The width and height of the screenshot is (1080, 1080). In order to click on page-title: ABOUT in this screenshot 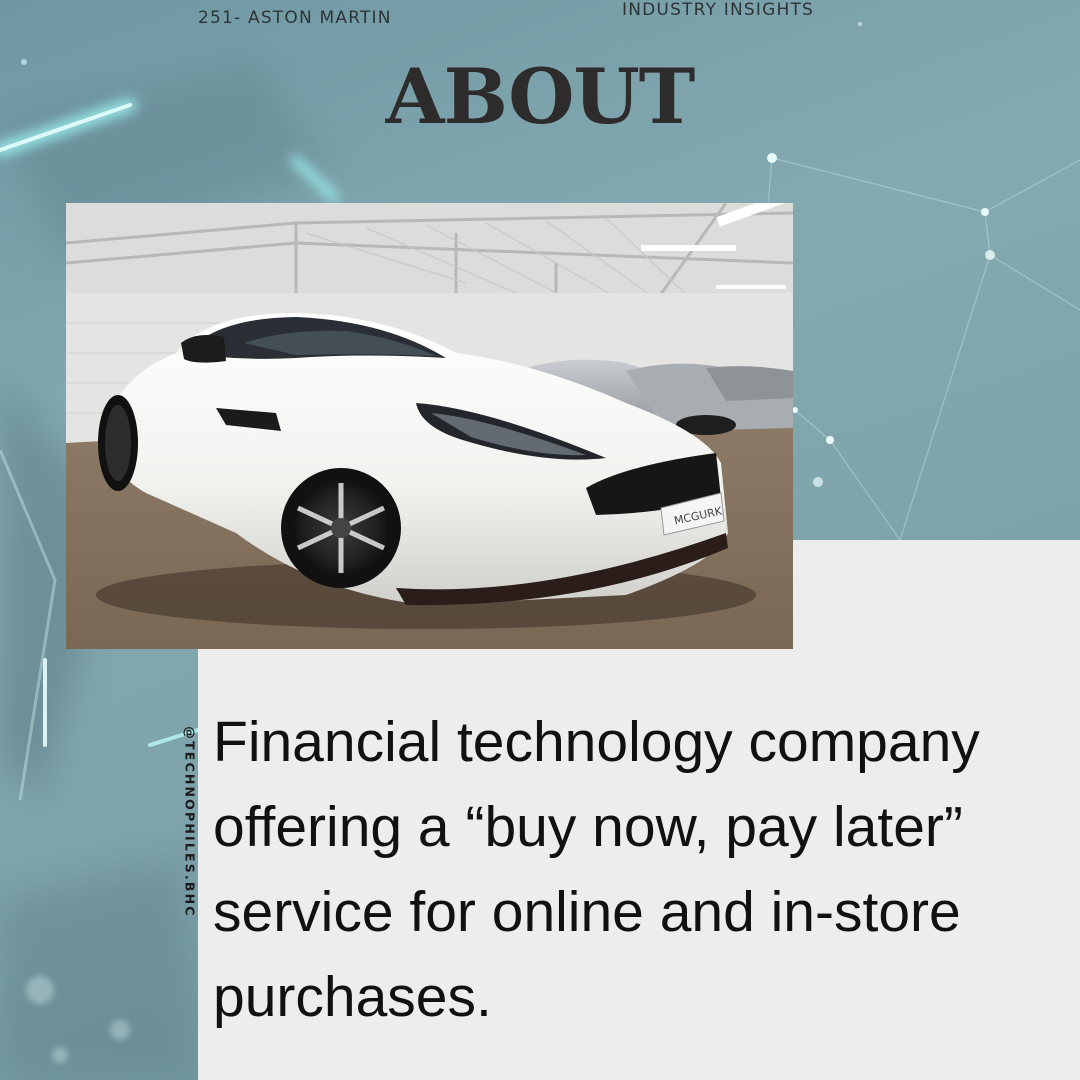, I will do `click(540, 96)`.